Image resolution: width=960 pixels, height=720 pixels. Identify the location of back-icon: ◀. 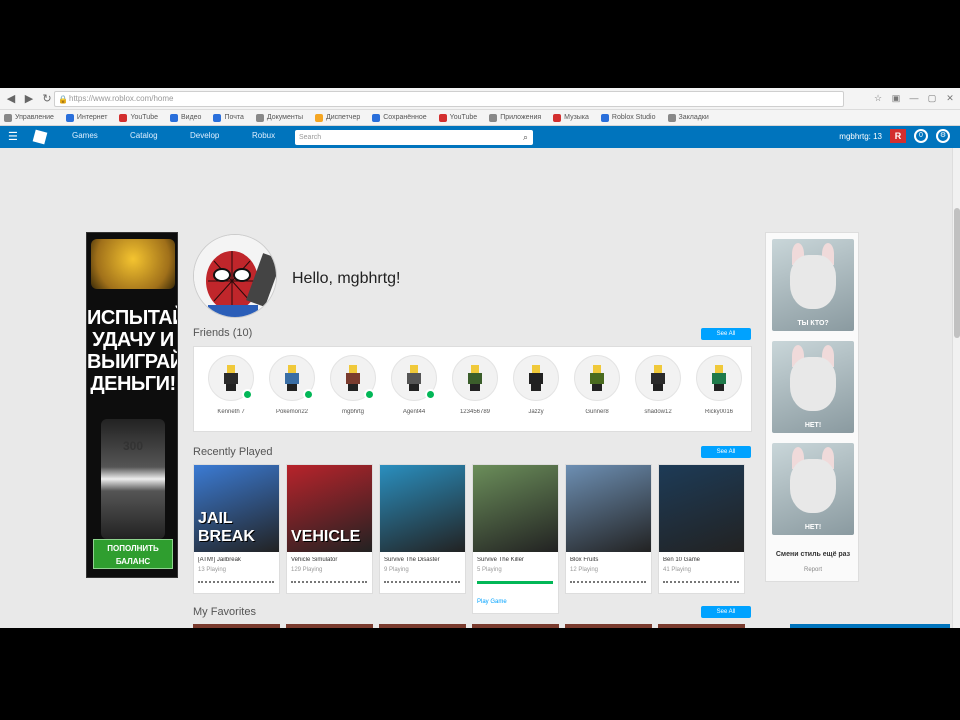
(11, 99).